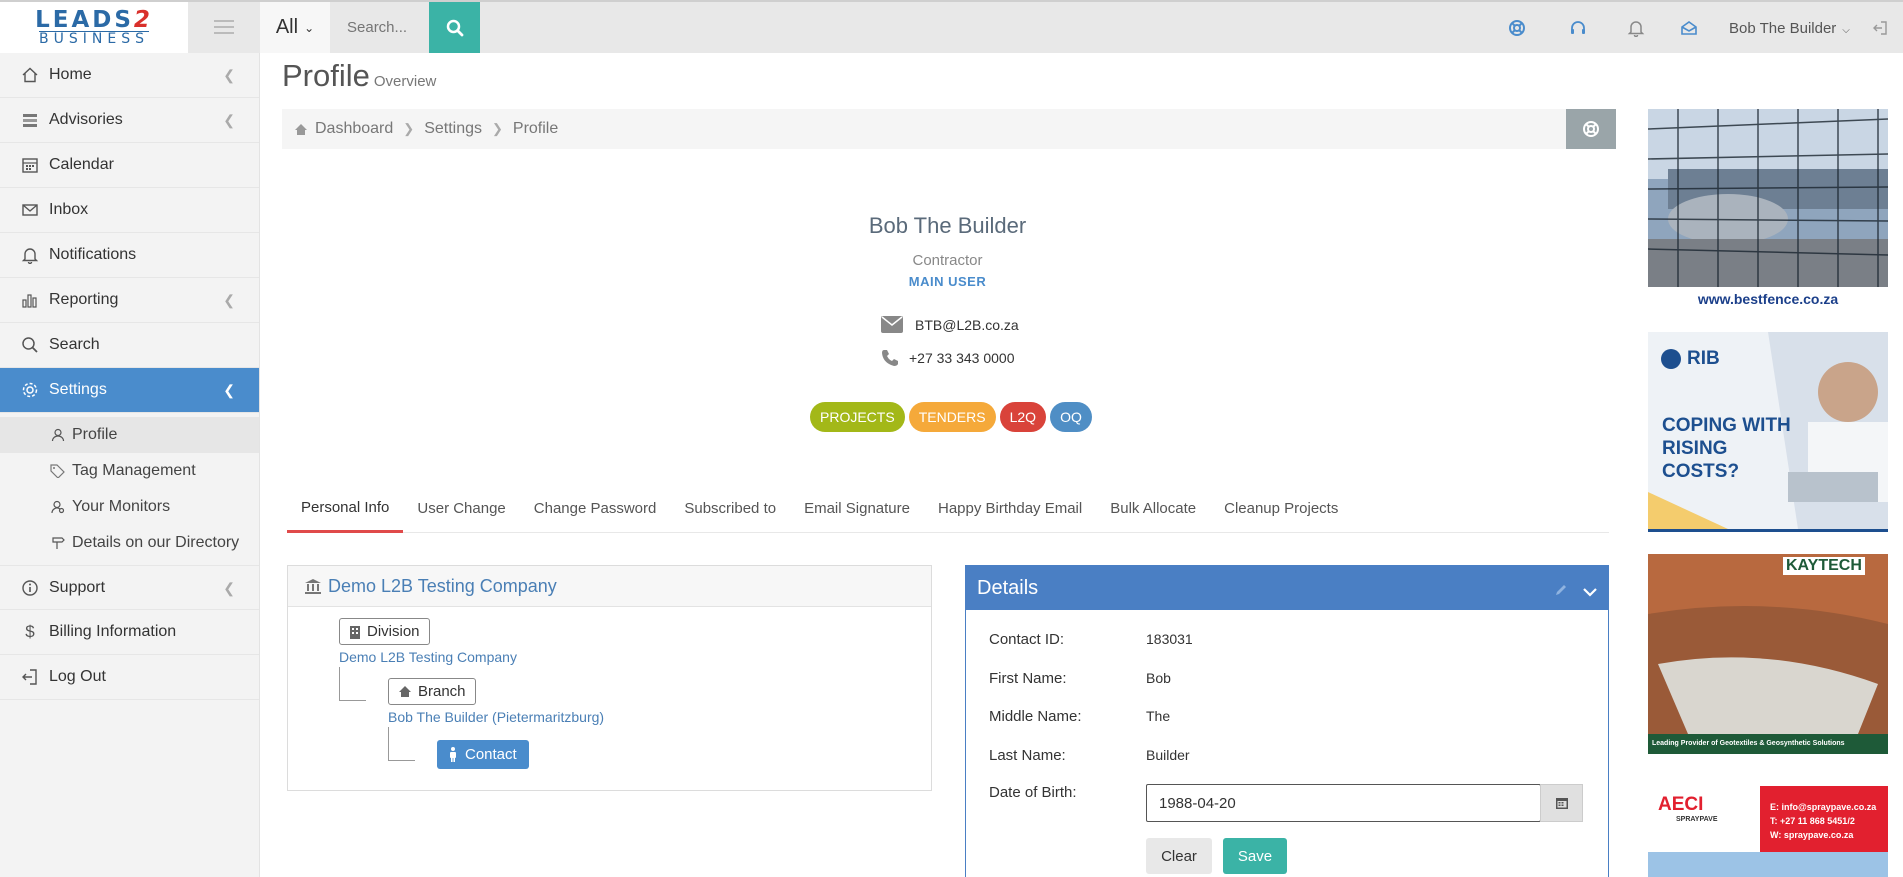  Describe the element at coordinates (967, 325) in the screenshot. I see `profile-email: BTB@L2B.co.za` at that location.